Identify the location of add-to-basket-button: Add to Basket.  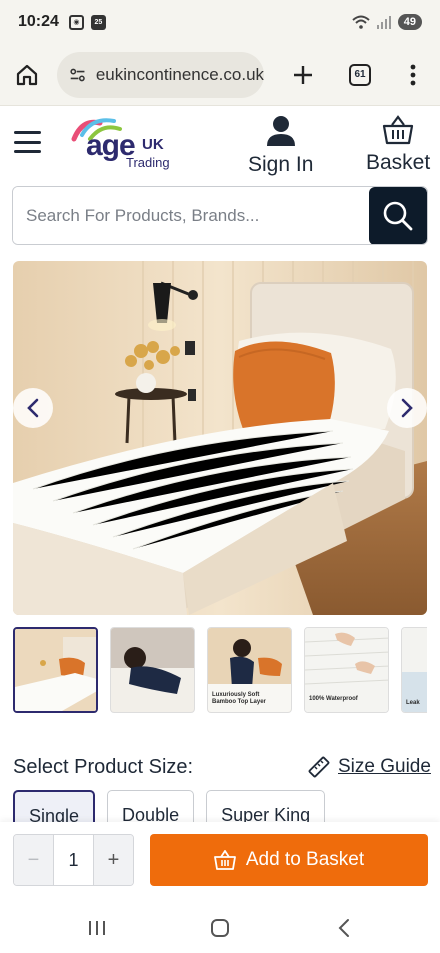
(289, 860).